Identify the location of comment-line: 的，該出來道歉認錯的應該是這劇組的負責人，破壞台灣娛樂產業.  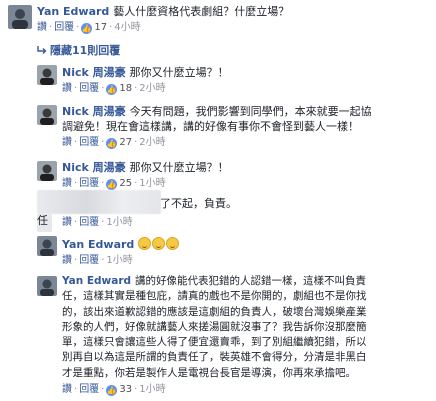
(214, 311).